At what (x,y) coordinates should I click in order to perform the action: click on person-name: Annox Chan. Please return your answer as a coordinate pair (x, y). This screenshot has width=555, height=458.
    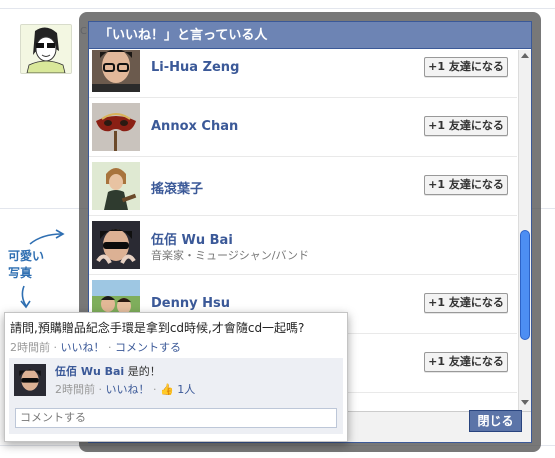
    Looking at the image, I should click on (194, 126).